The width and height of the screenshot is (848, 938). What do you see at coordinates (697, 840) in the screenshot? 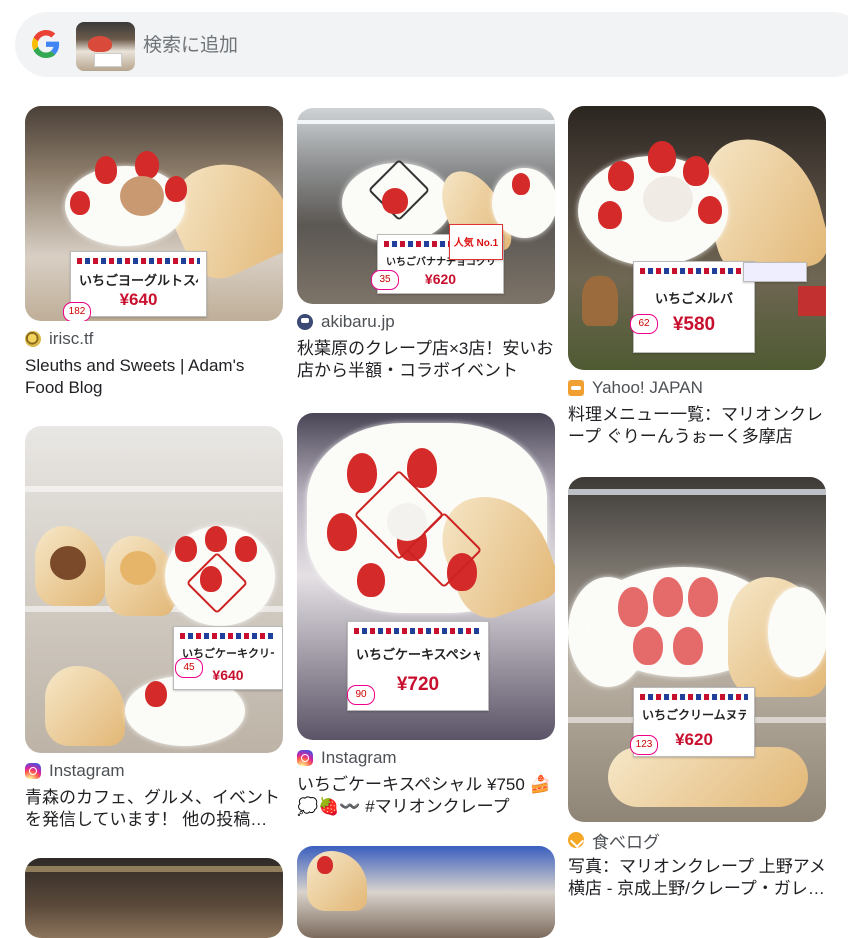
I see `result-source: 食べログ` at bounding box center [697, 840].